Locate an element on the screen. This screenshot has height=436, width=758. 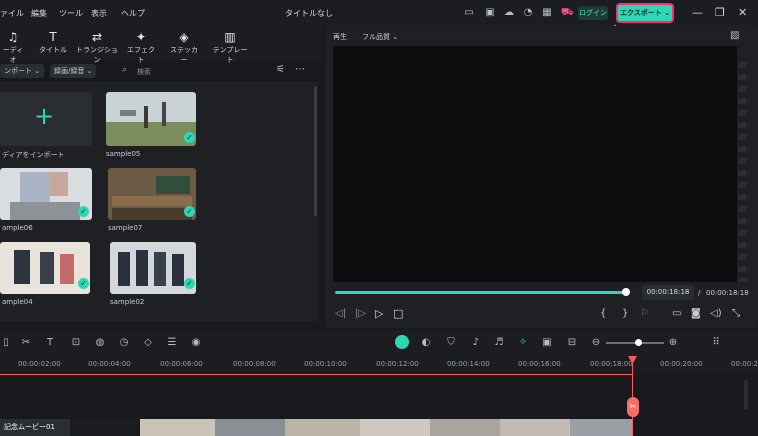
tab-effect: ✦ エフェクト is located at coordinates (141, 47).